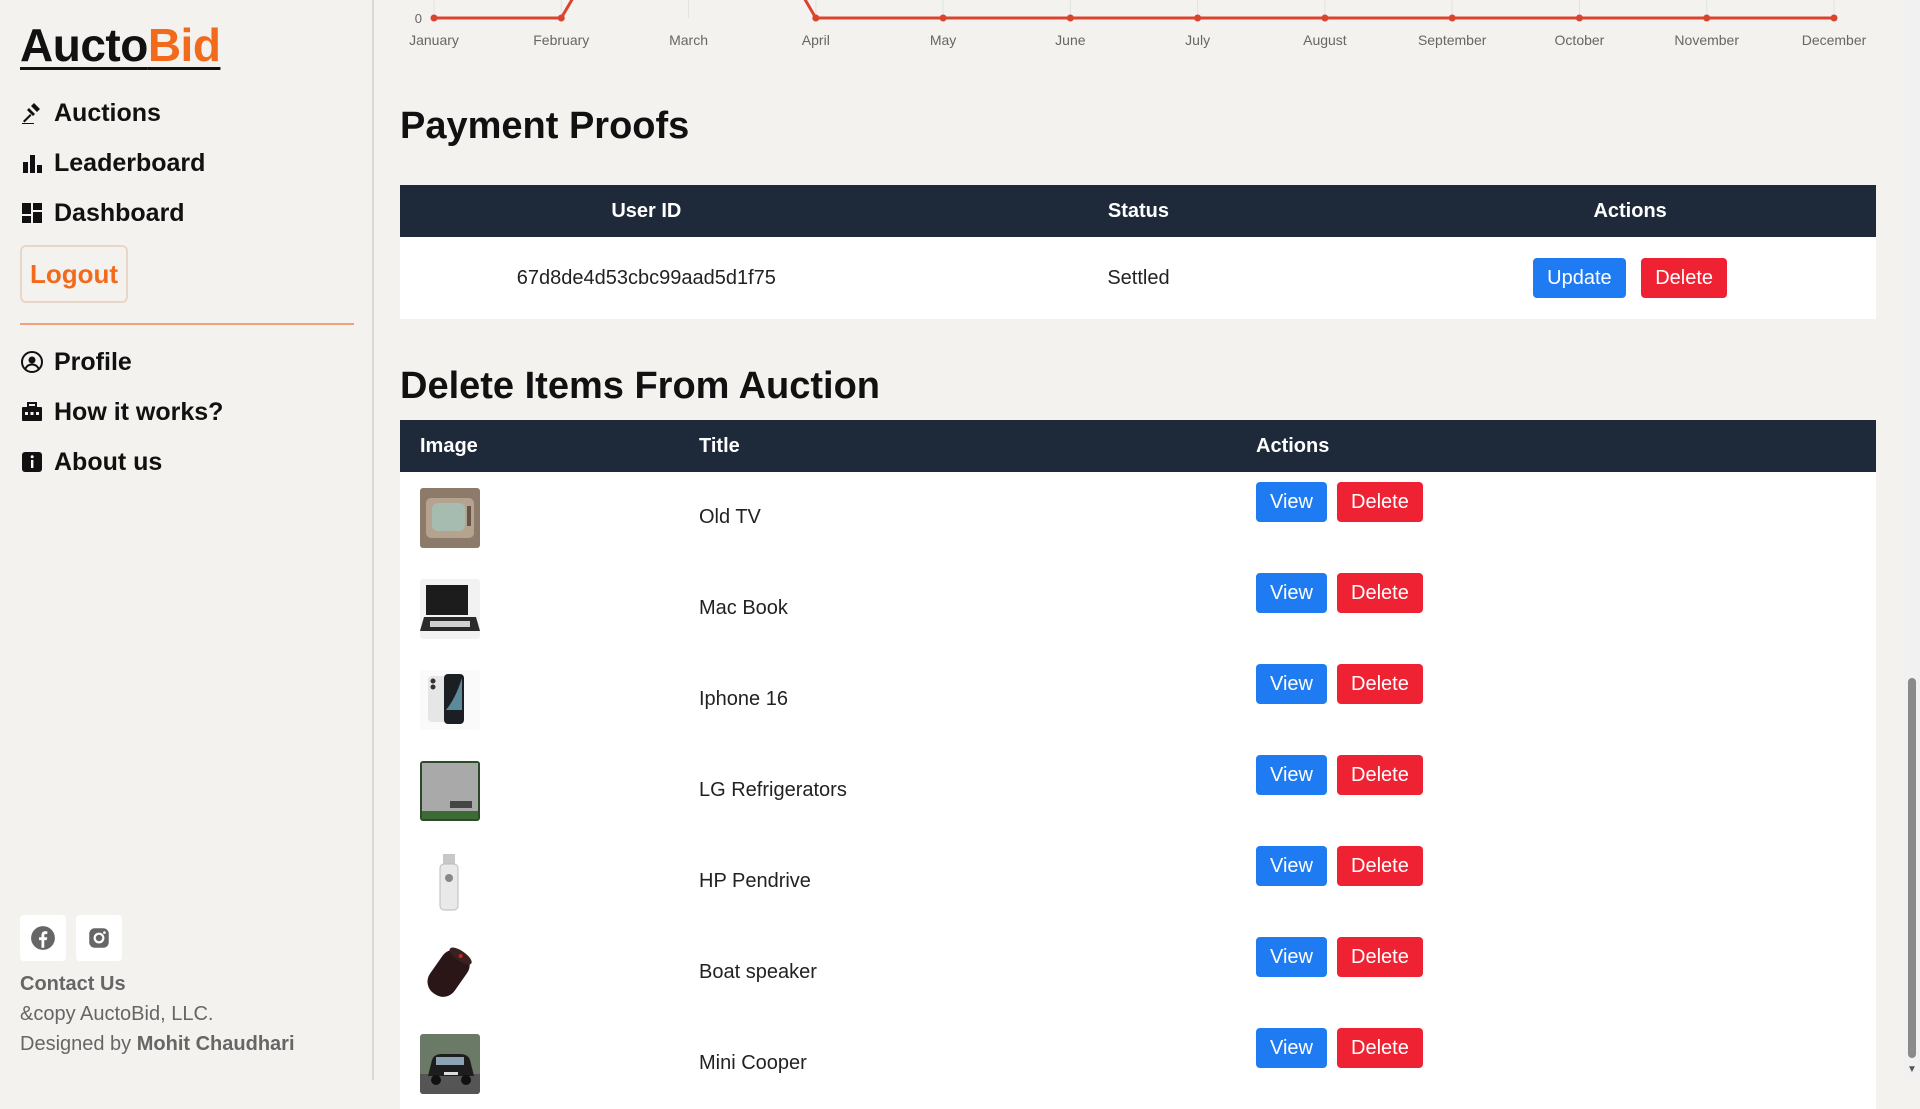  What do you see at coordinates (646, 277) in the screenshot?
I see `user-id-cell: 67d8de4d53cbc99aad5d1f75` at bounding box center [646, 277].